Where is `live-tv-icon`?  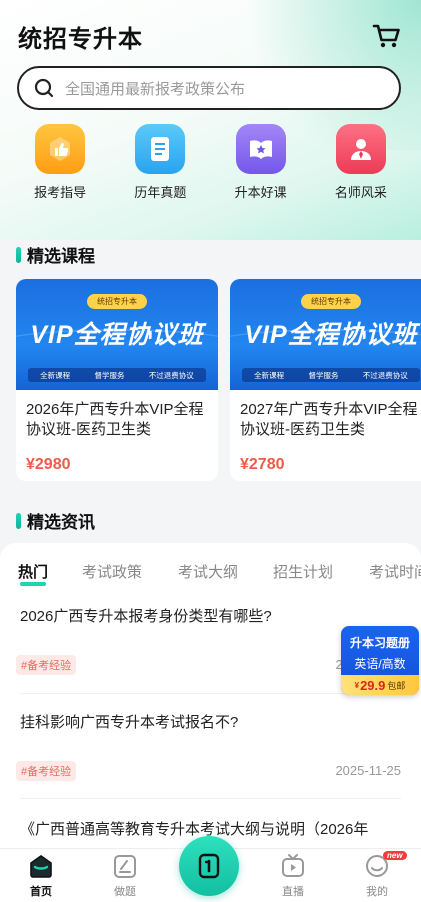
live-tv-icon is located at coordinates (293, 866).